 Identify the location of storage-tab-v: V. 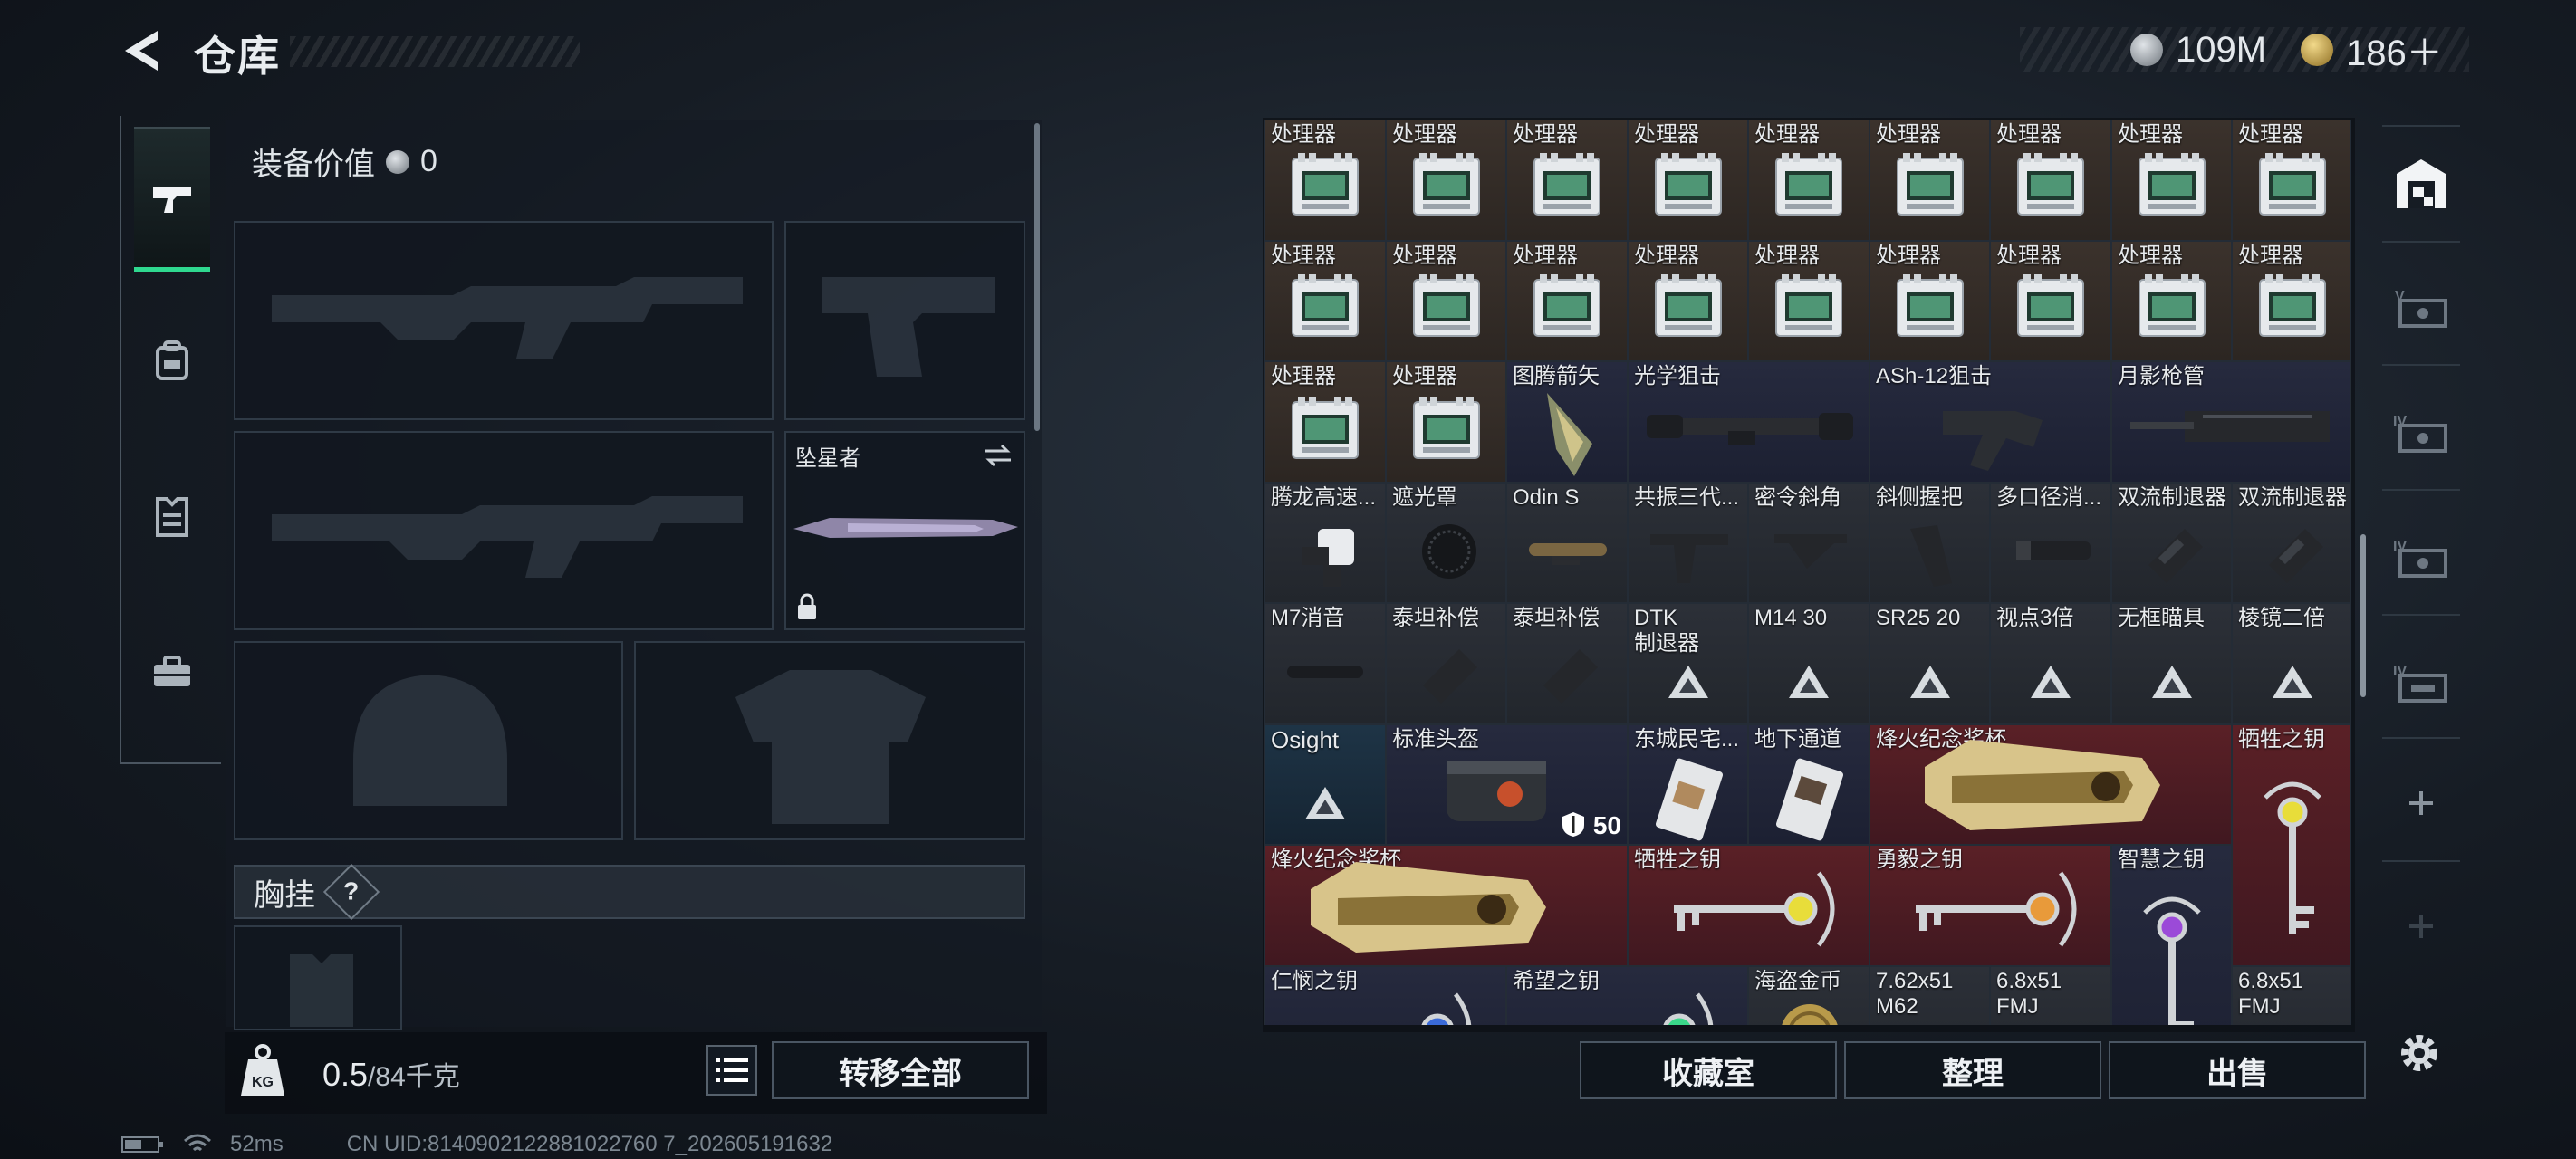
(2421, 307).